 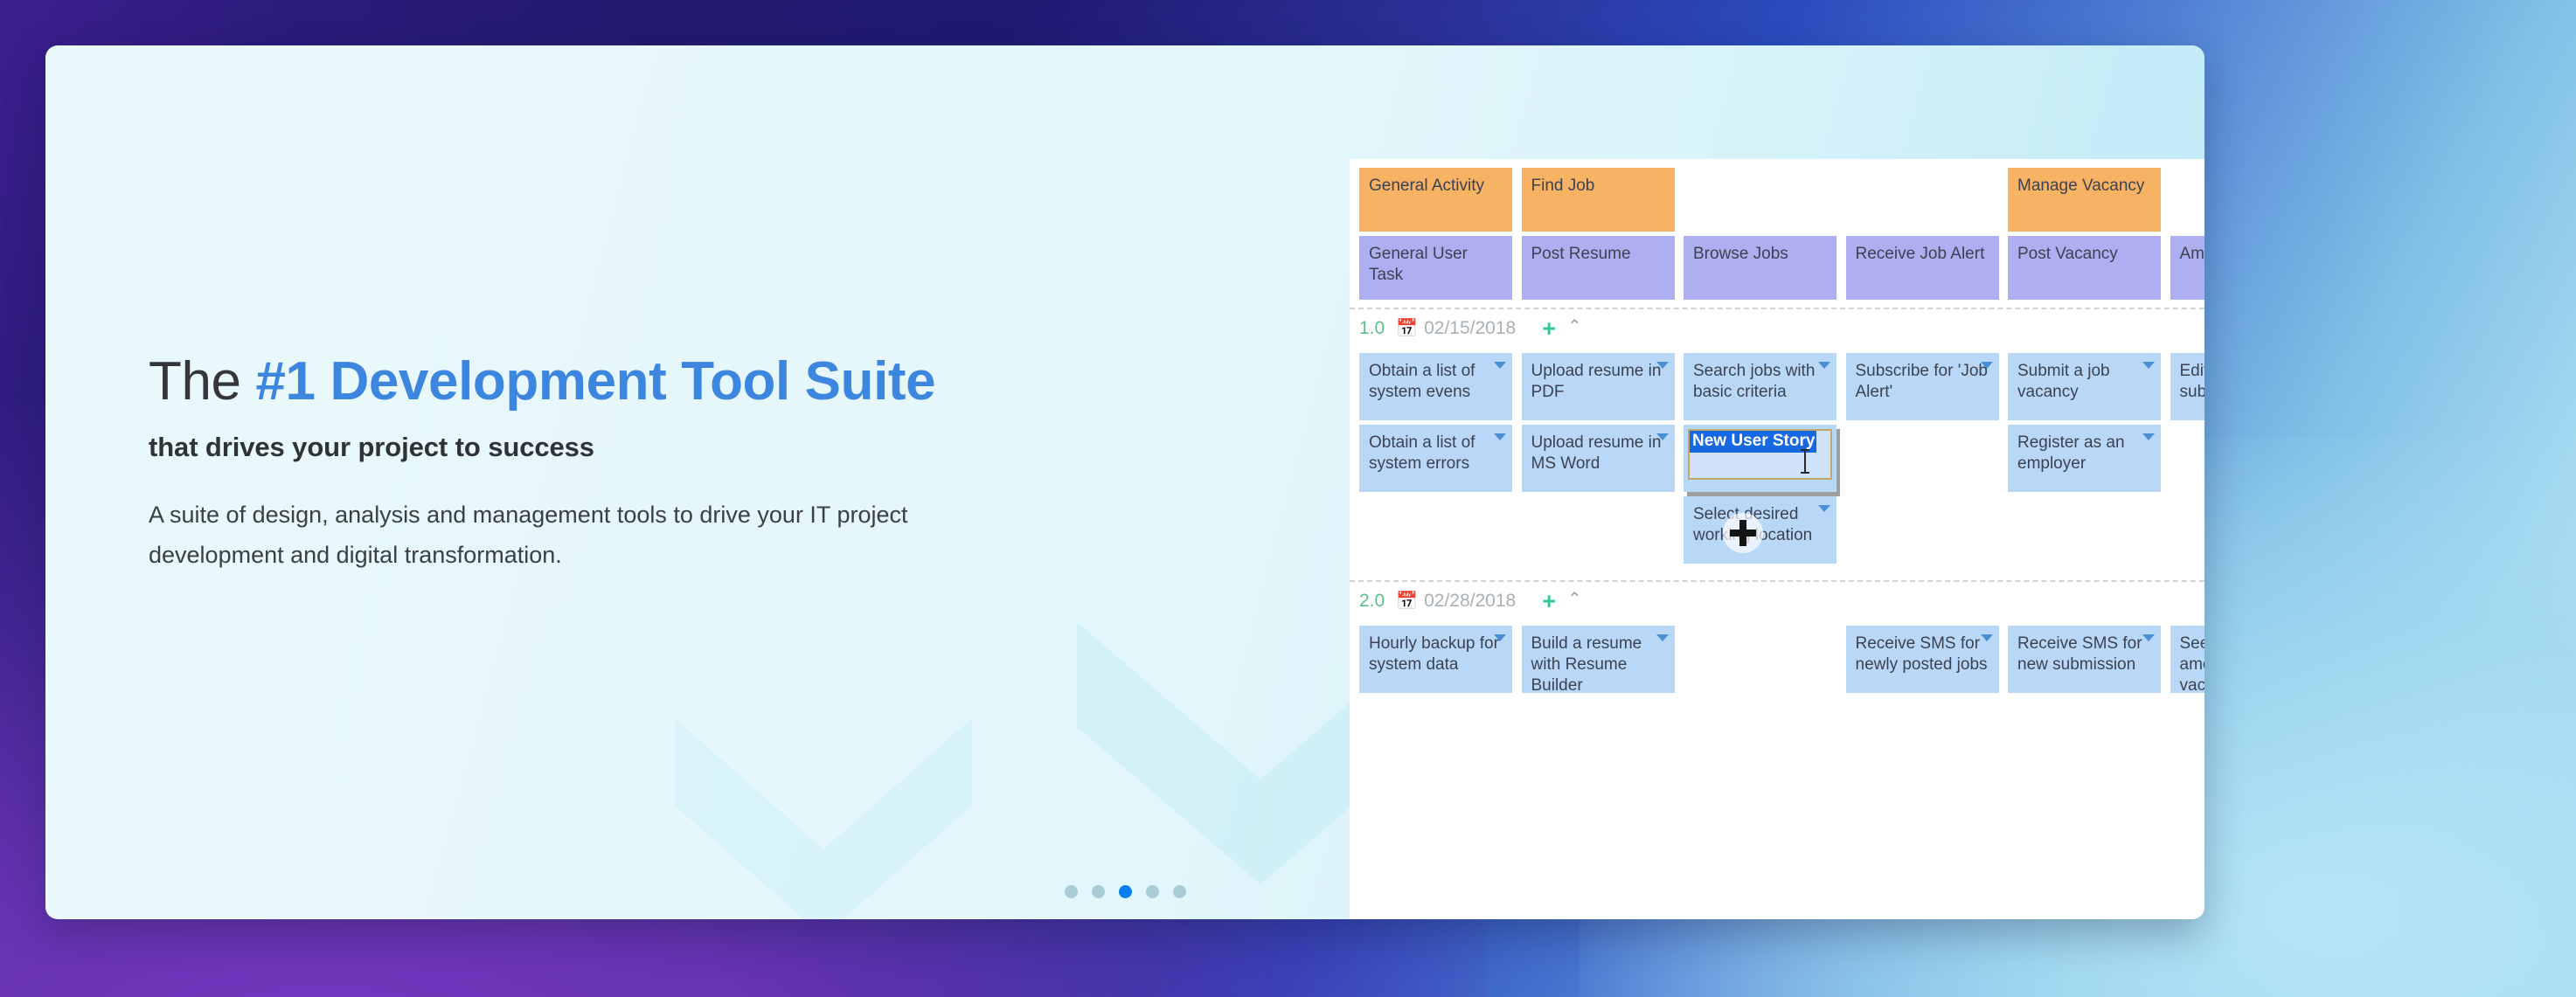 I want to click on user-story-card: Upload resume in MS Word, so click(x=1598, y=458).